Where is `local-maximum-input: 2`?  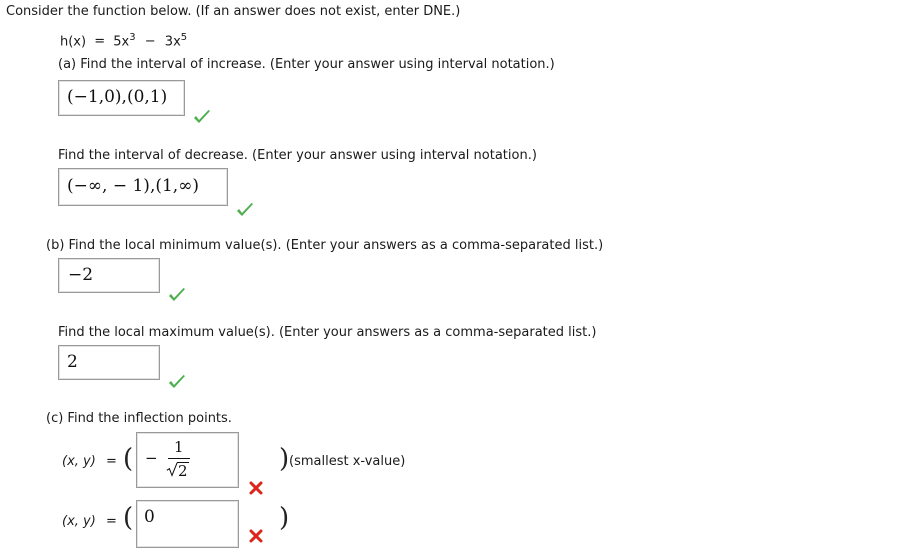
local-maximum-input: 2 is located at coordinates (109, 362).